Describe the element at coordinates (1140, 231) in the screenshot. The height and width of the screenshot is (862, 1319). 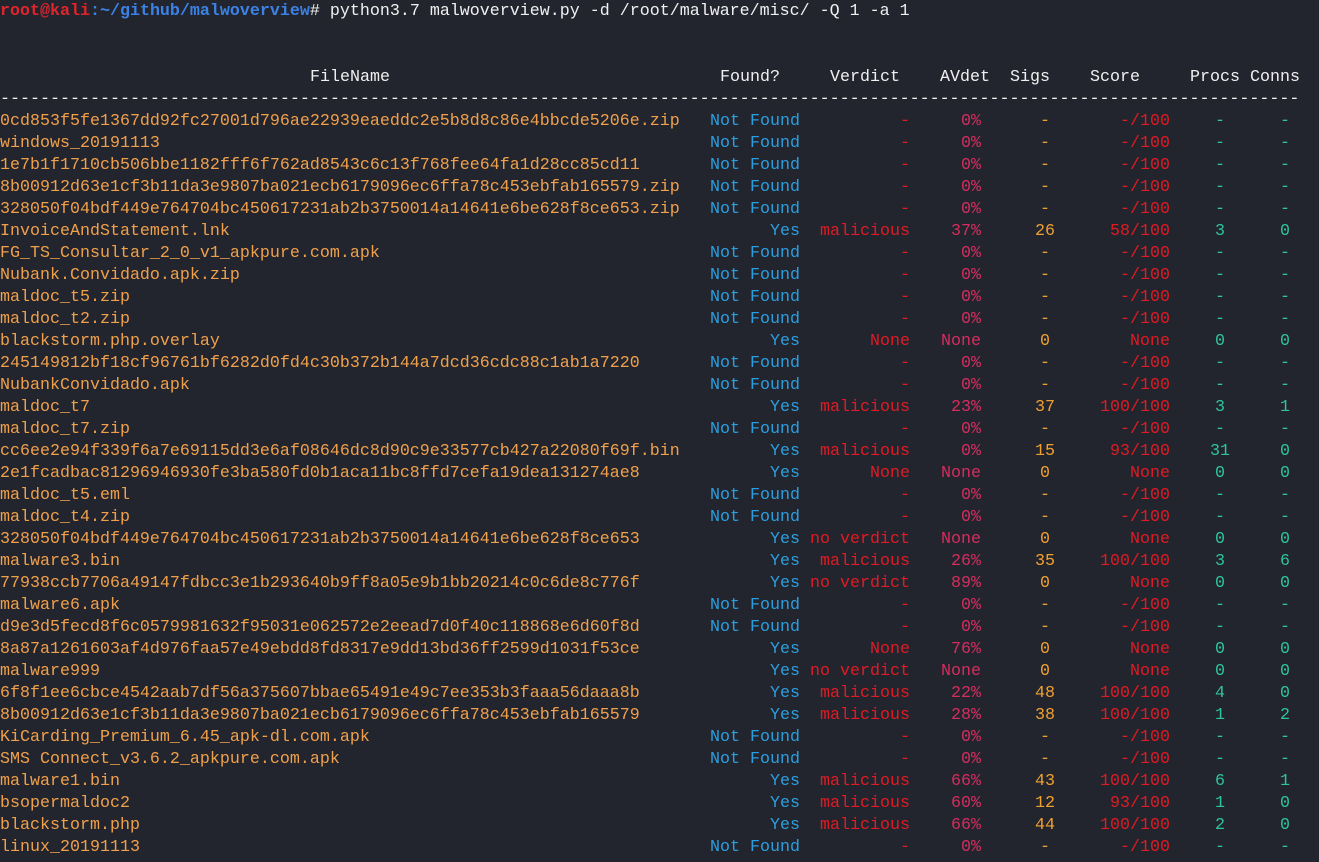
I see `cell-score: 58/100` at that location.